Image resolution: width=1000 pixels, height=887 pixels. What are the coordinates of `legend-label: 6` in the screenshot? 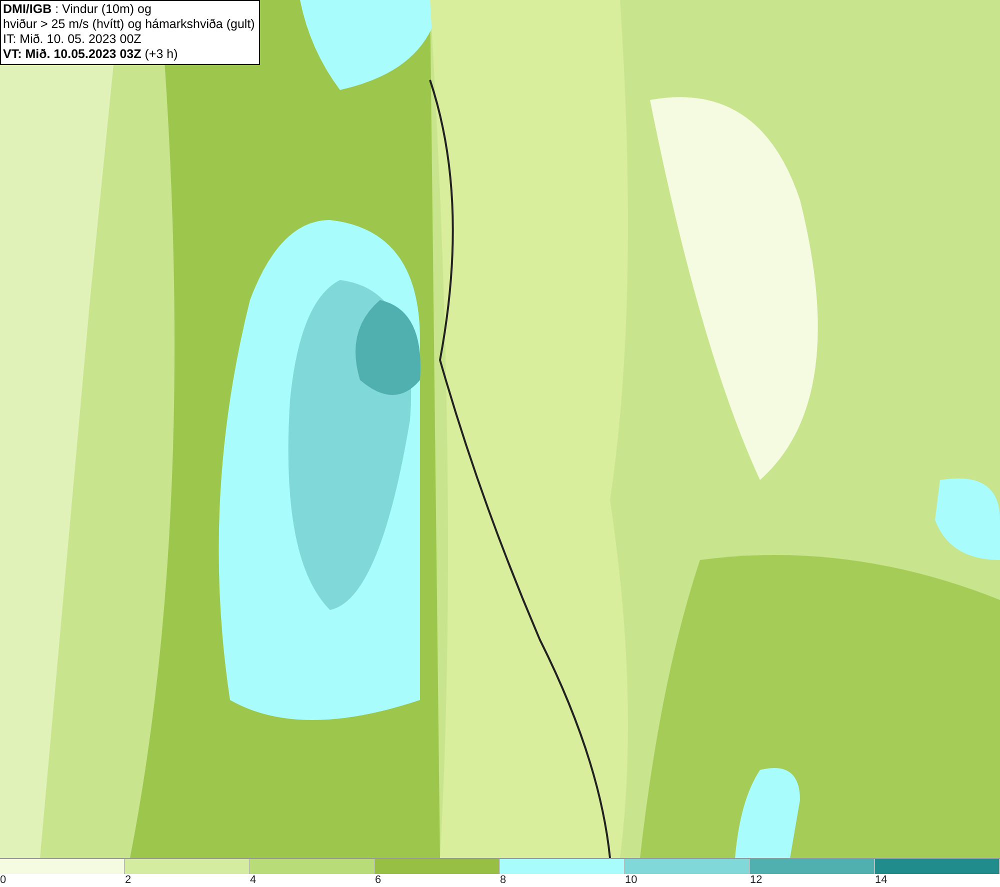 It's located at (378, 880).